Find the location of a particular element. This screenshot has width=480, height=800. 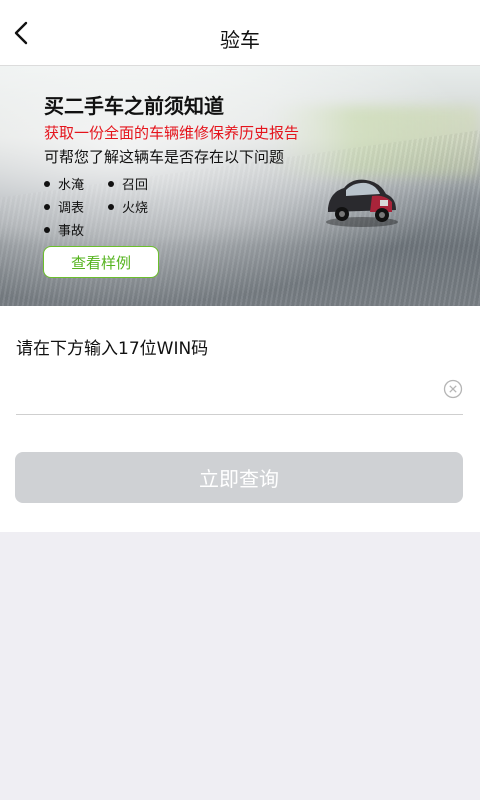

query-now-button: 立即查询 is located at coordinates (239, 477).